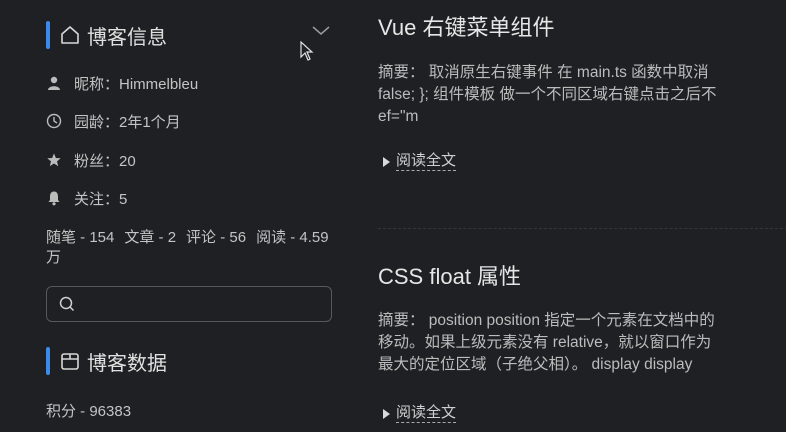  What do you see at coordinates (127, 37) in the screenshot?
I see `blog-info-title: 博客信息` at bounding box center [127, 37].